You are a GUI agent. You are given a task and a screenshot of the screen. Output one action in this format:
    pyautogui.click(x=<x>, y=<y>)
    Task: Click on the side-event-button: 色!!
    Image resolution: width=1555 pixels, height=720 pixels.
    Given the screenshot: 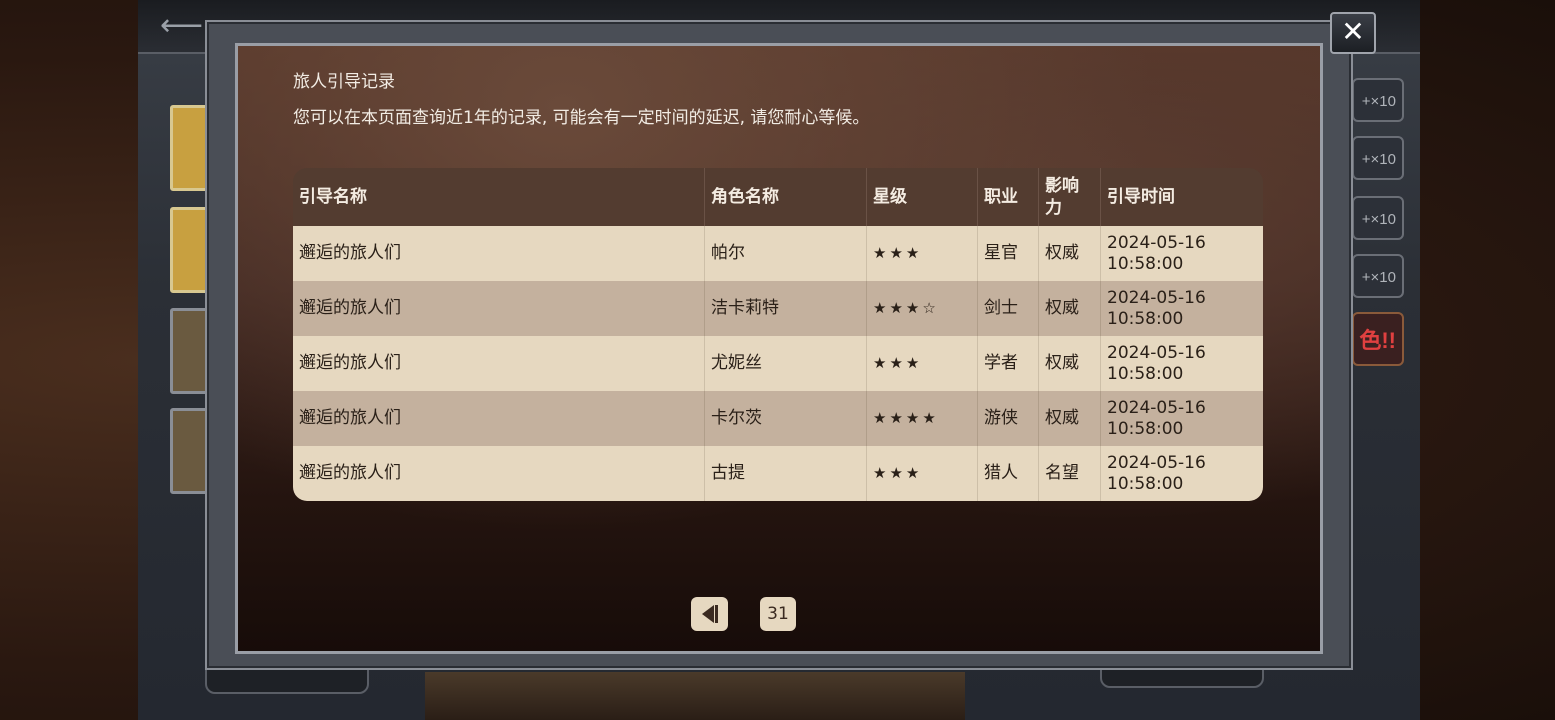 What is the action you would take?
    pyautogui.click(x=1378, y=339)
    